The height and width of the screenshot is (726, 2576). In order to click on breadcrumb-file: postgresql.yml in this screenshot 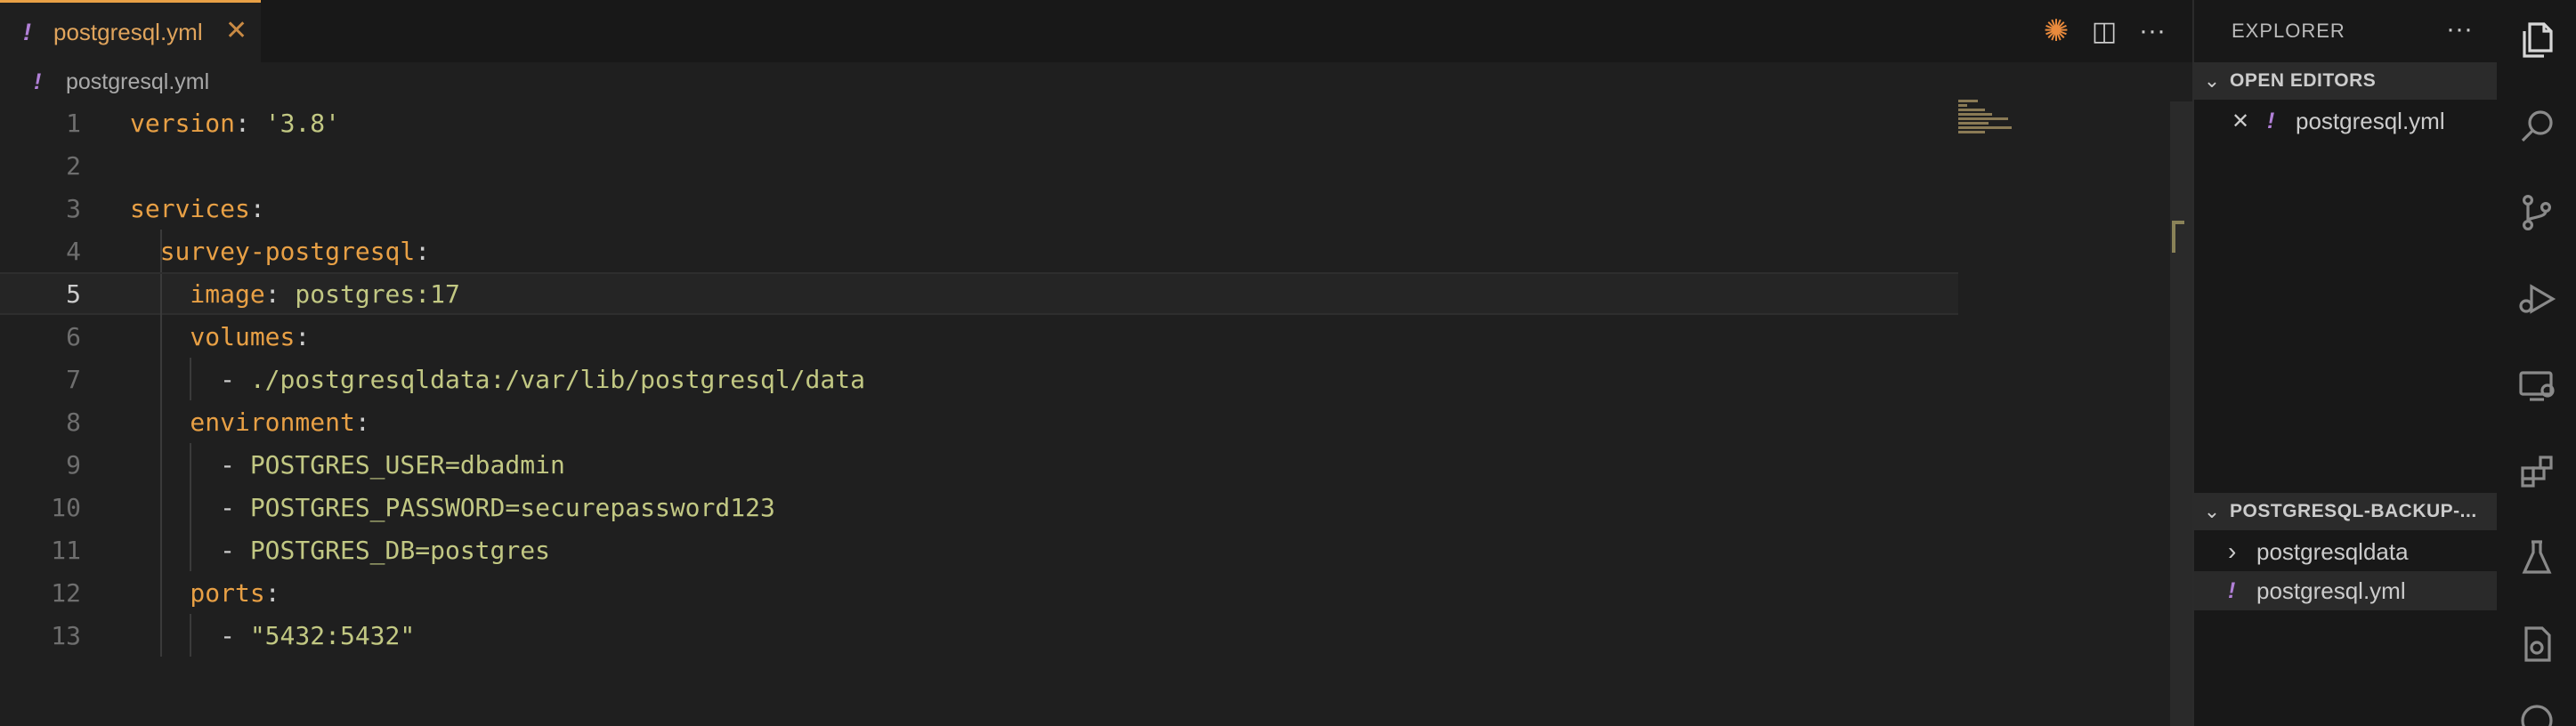, I will do `click(138, 82)`.